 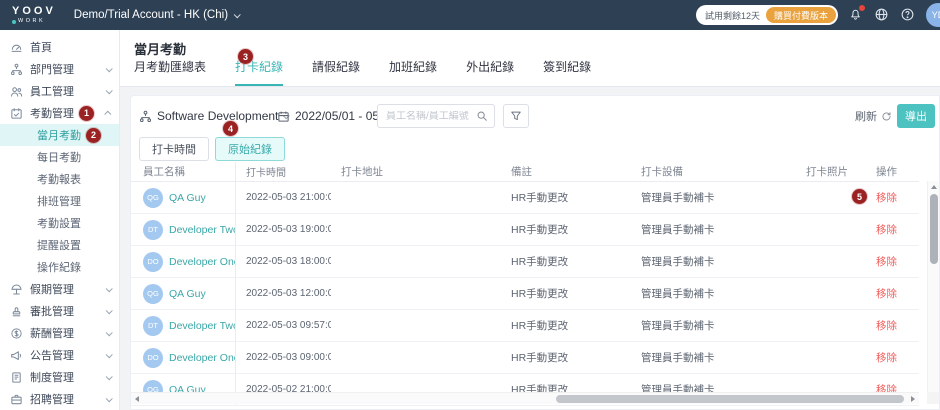 I want to click on col-clock-device: 打卡設備, so click(x=662, y=172).